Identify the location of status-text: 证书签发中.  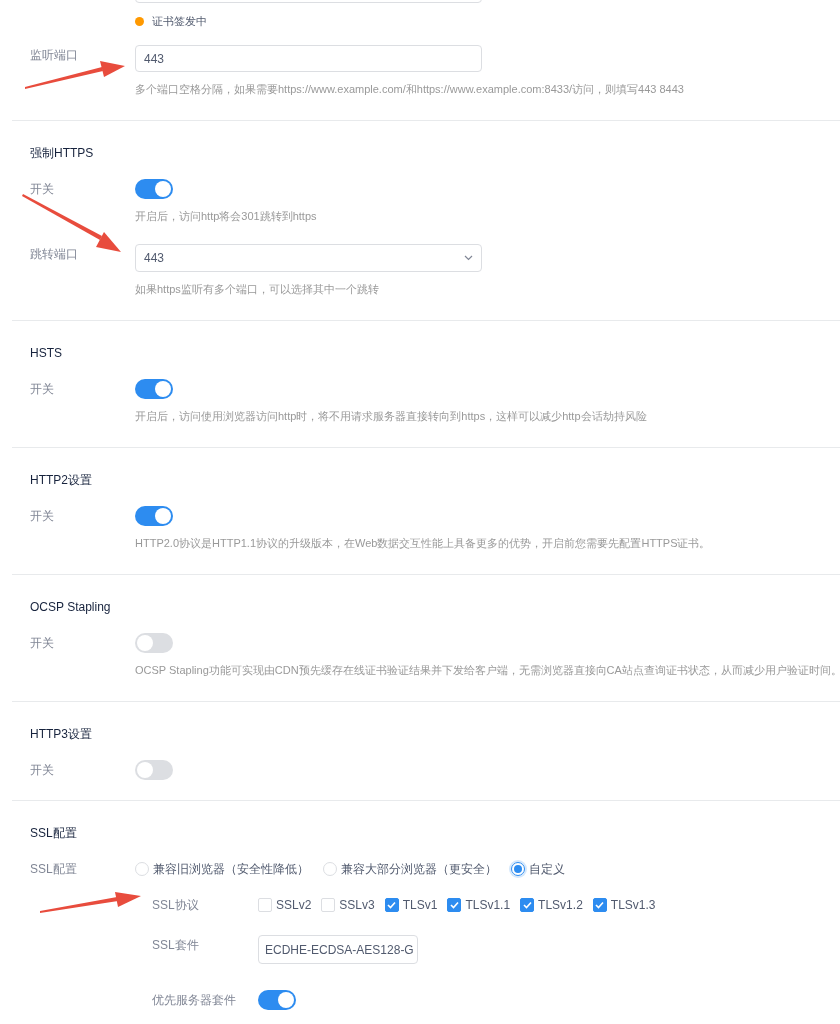
(179, 21).